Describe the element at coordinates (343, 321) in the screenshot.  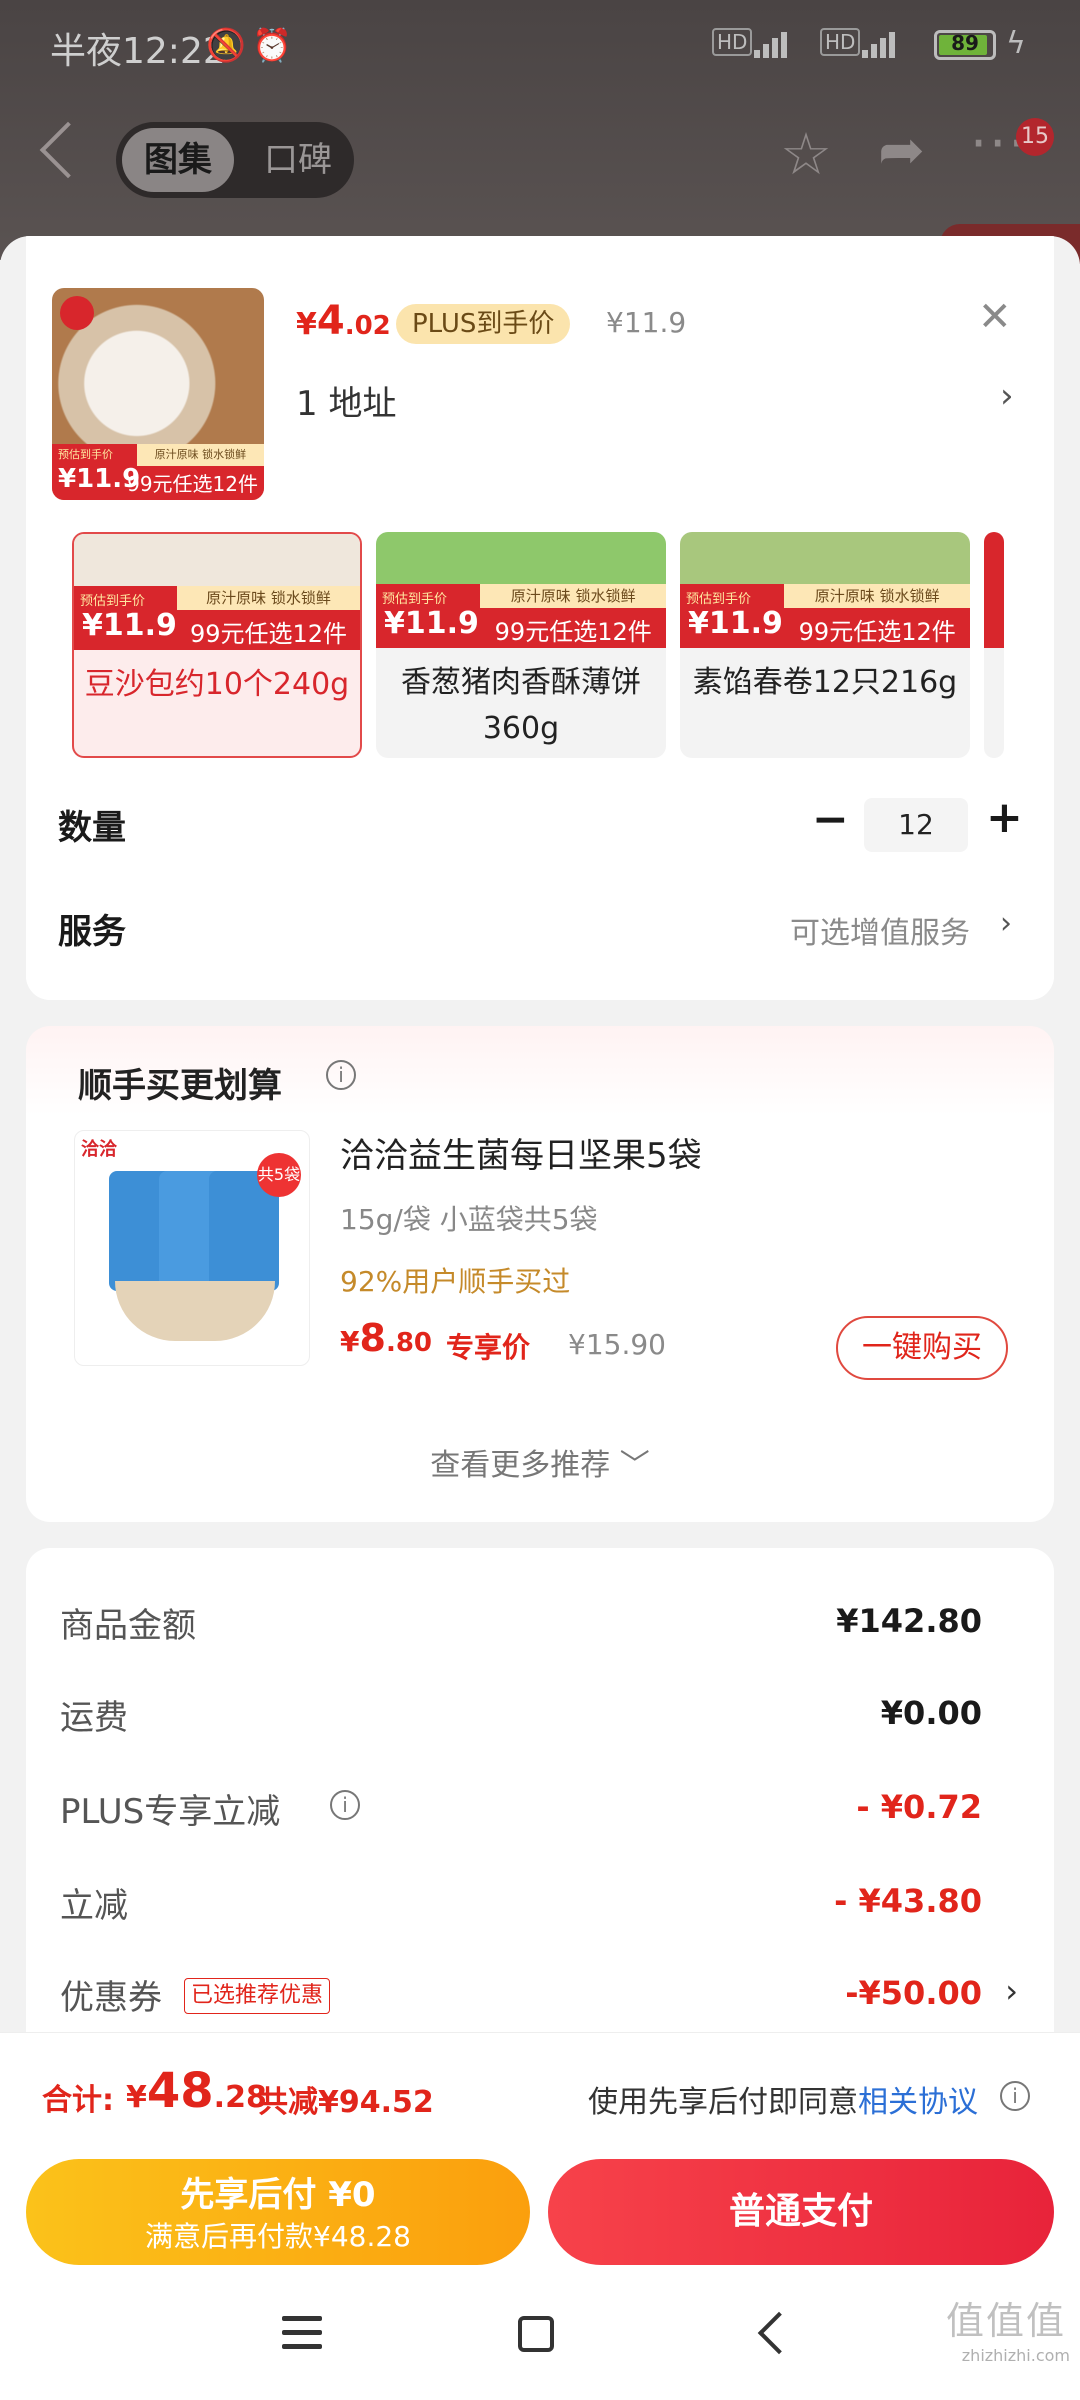
I see `product-price: ¥4.02` at that location.